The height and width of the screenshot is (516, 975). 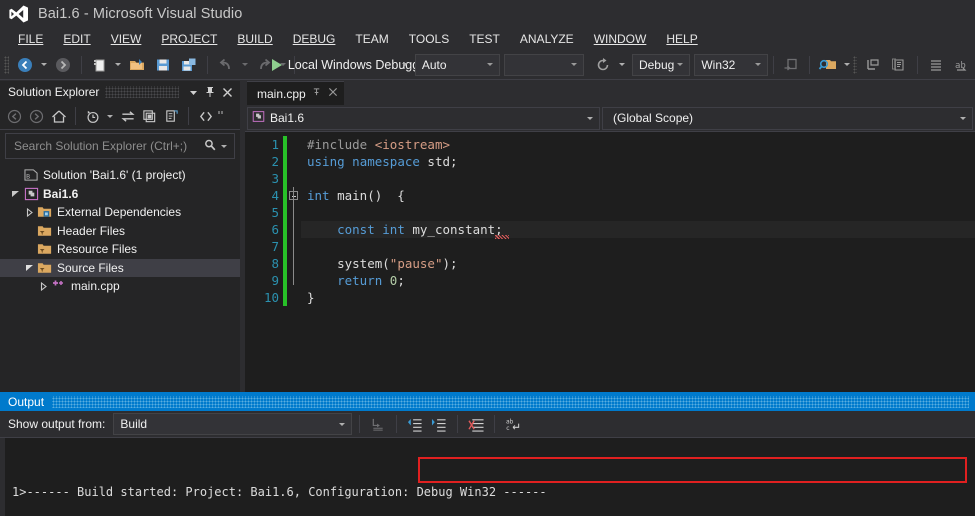 I want to click on previous-message-icon, so click(x=415, y=424).